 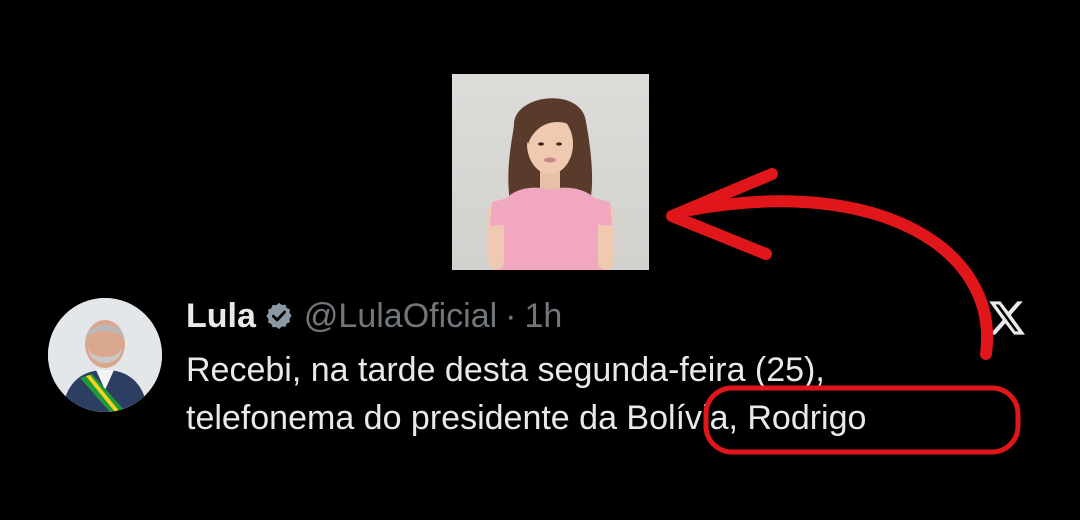 I want to click on user-handle: @LulaOficial, so click(x=400, y=316).